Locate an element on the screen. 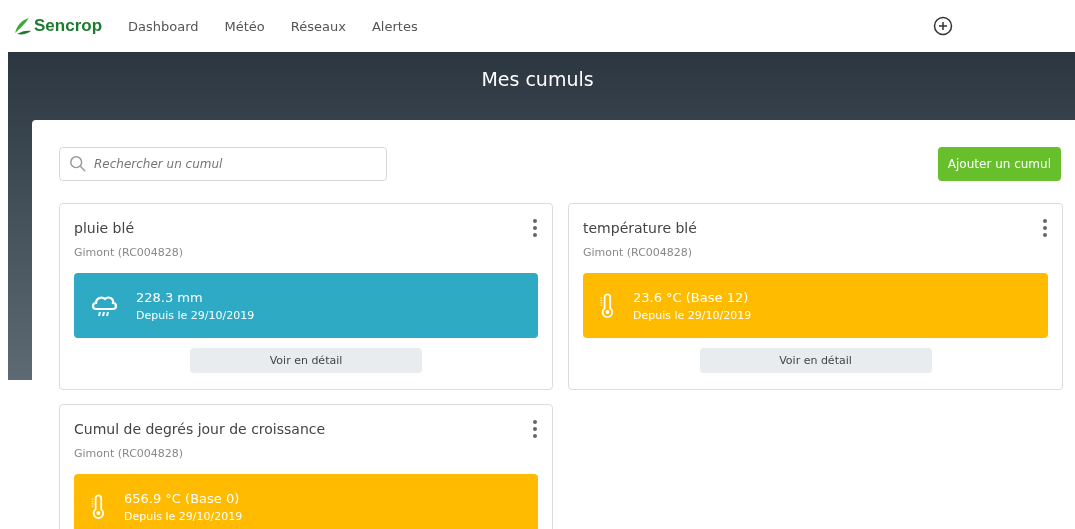 This screenshot has height=529, width=1075. search-field: Rechercher un cumul is located at coordinates (223, 164).